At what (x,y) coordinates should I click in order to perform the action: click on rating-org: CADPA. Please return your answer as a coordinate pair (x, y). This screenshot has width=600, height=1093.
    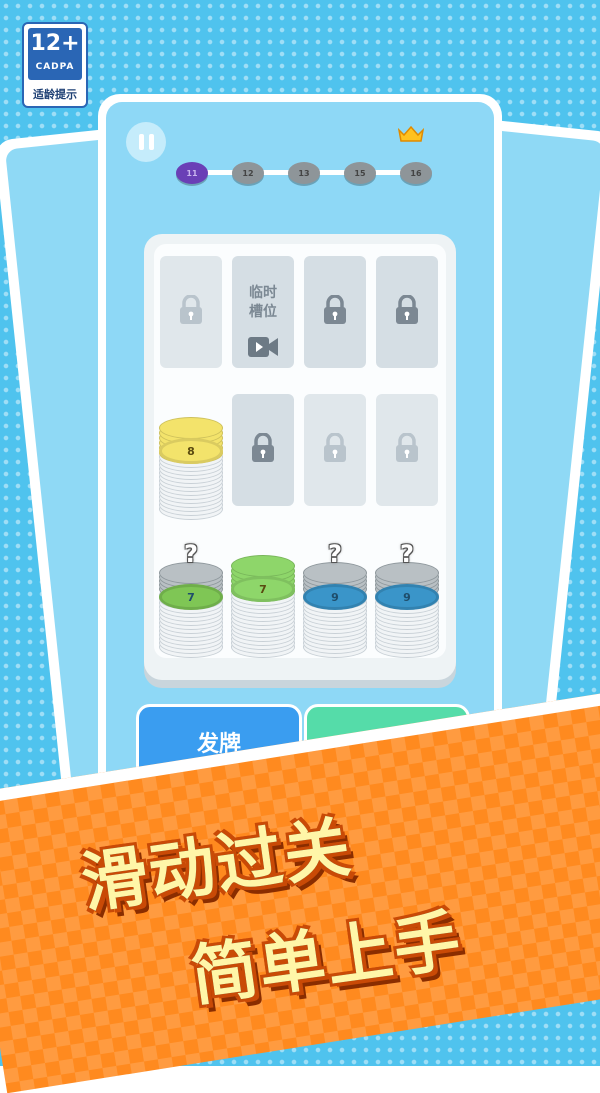
    Looking at the image, I should click on (55, 67).